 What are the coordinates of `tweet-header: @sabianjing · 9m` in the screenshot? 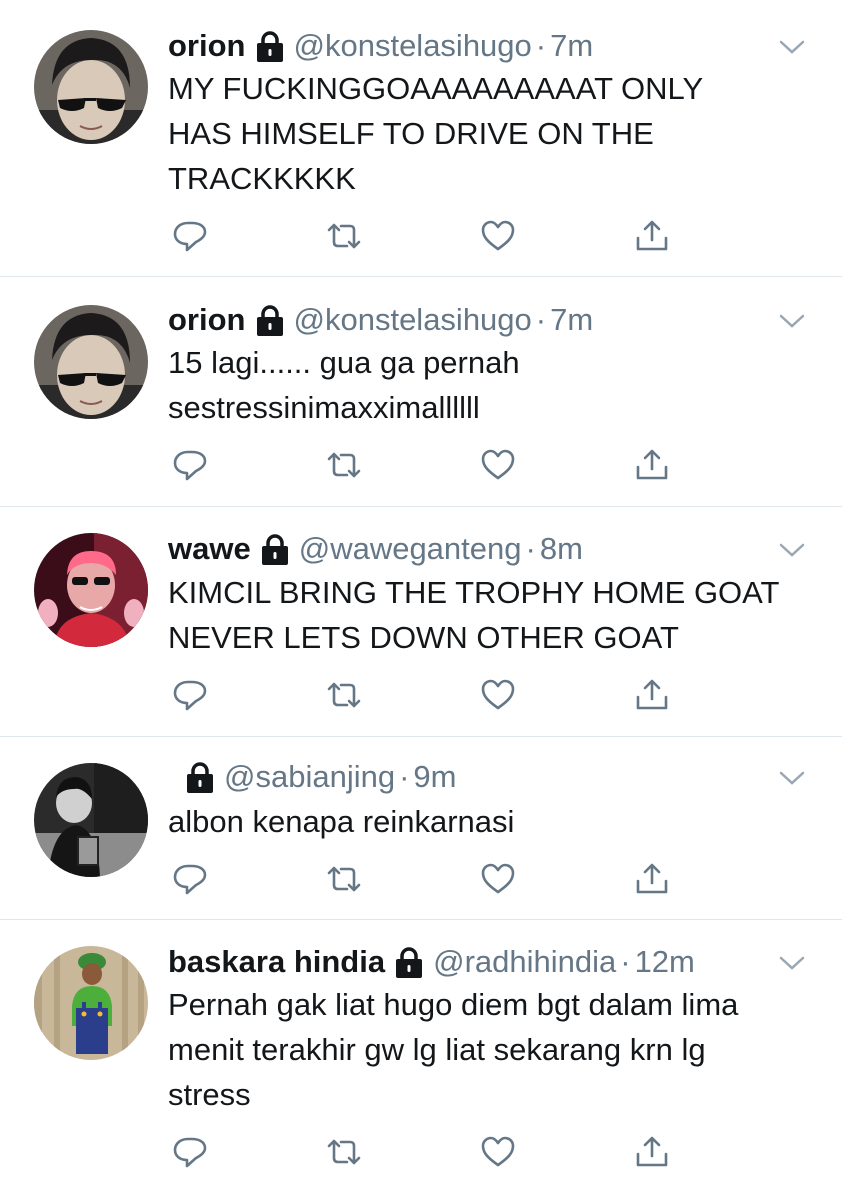 It's located at (312, 777).